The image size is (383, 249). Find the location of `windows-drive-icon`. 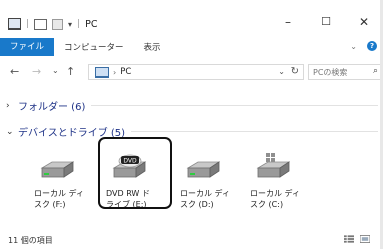

windows-drive-icon is located at coordinates (273, 165).